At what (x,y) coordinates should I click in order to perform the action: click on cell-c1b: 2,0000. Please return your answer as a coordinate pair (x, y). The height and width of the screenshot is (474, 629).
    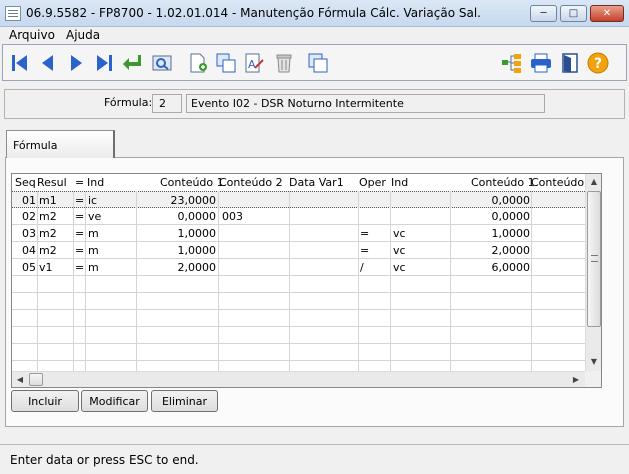
    Looking at the image, I should click on (511, 250).